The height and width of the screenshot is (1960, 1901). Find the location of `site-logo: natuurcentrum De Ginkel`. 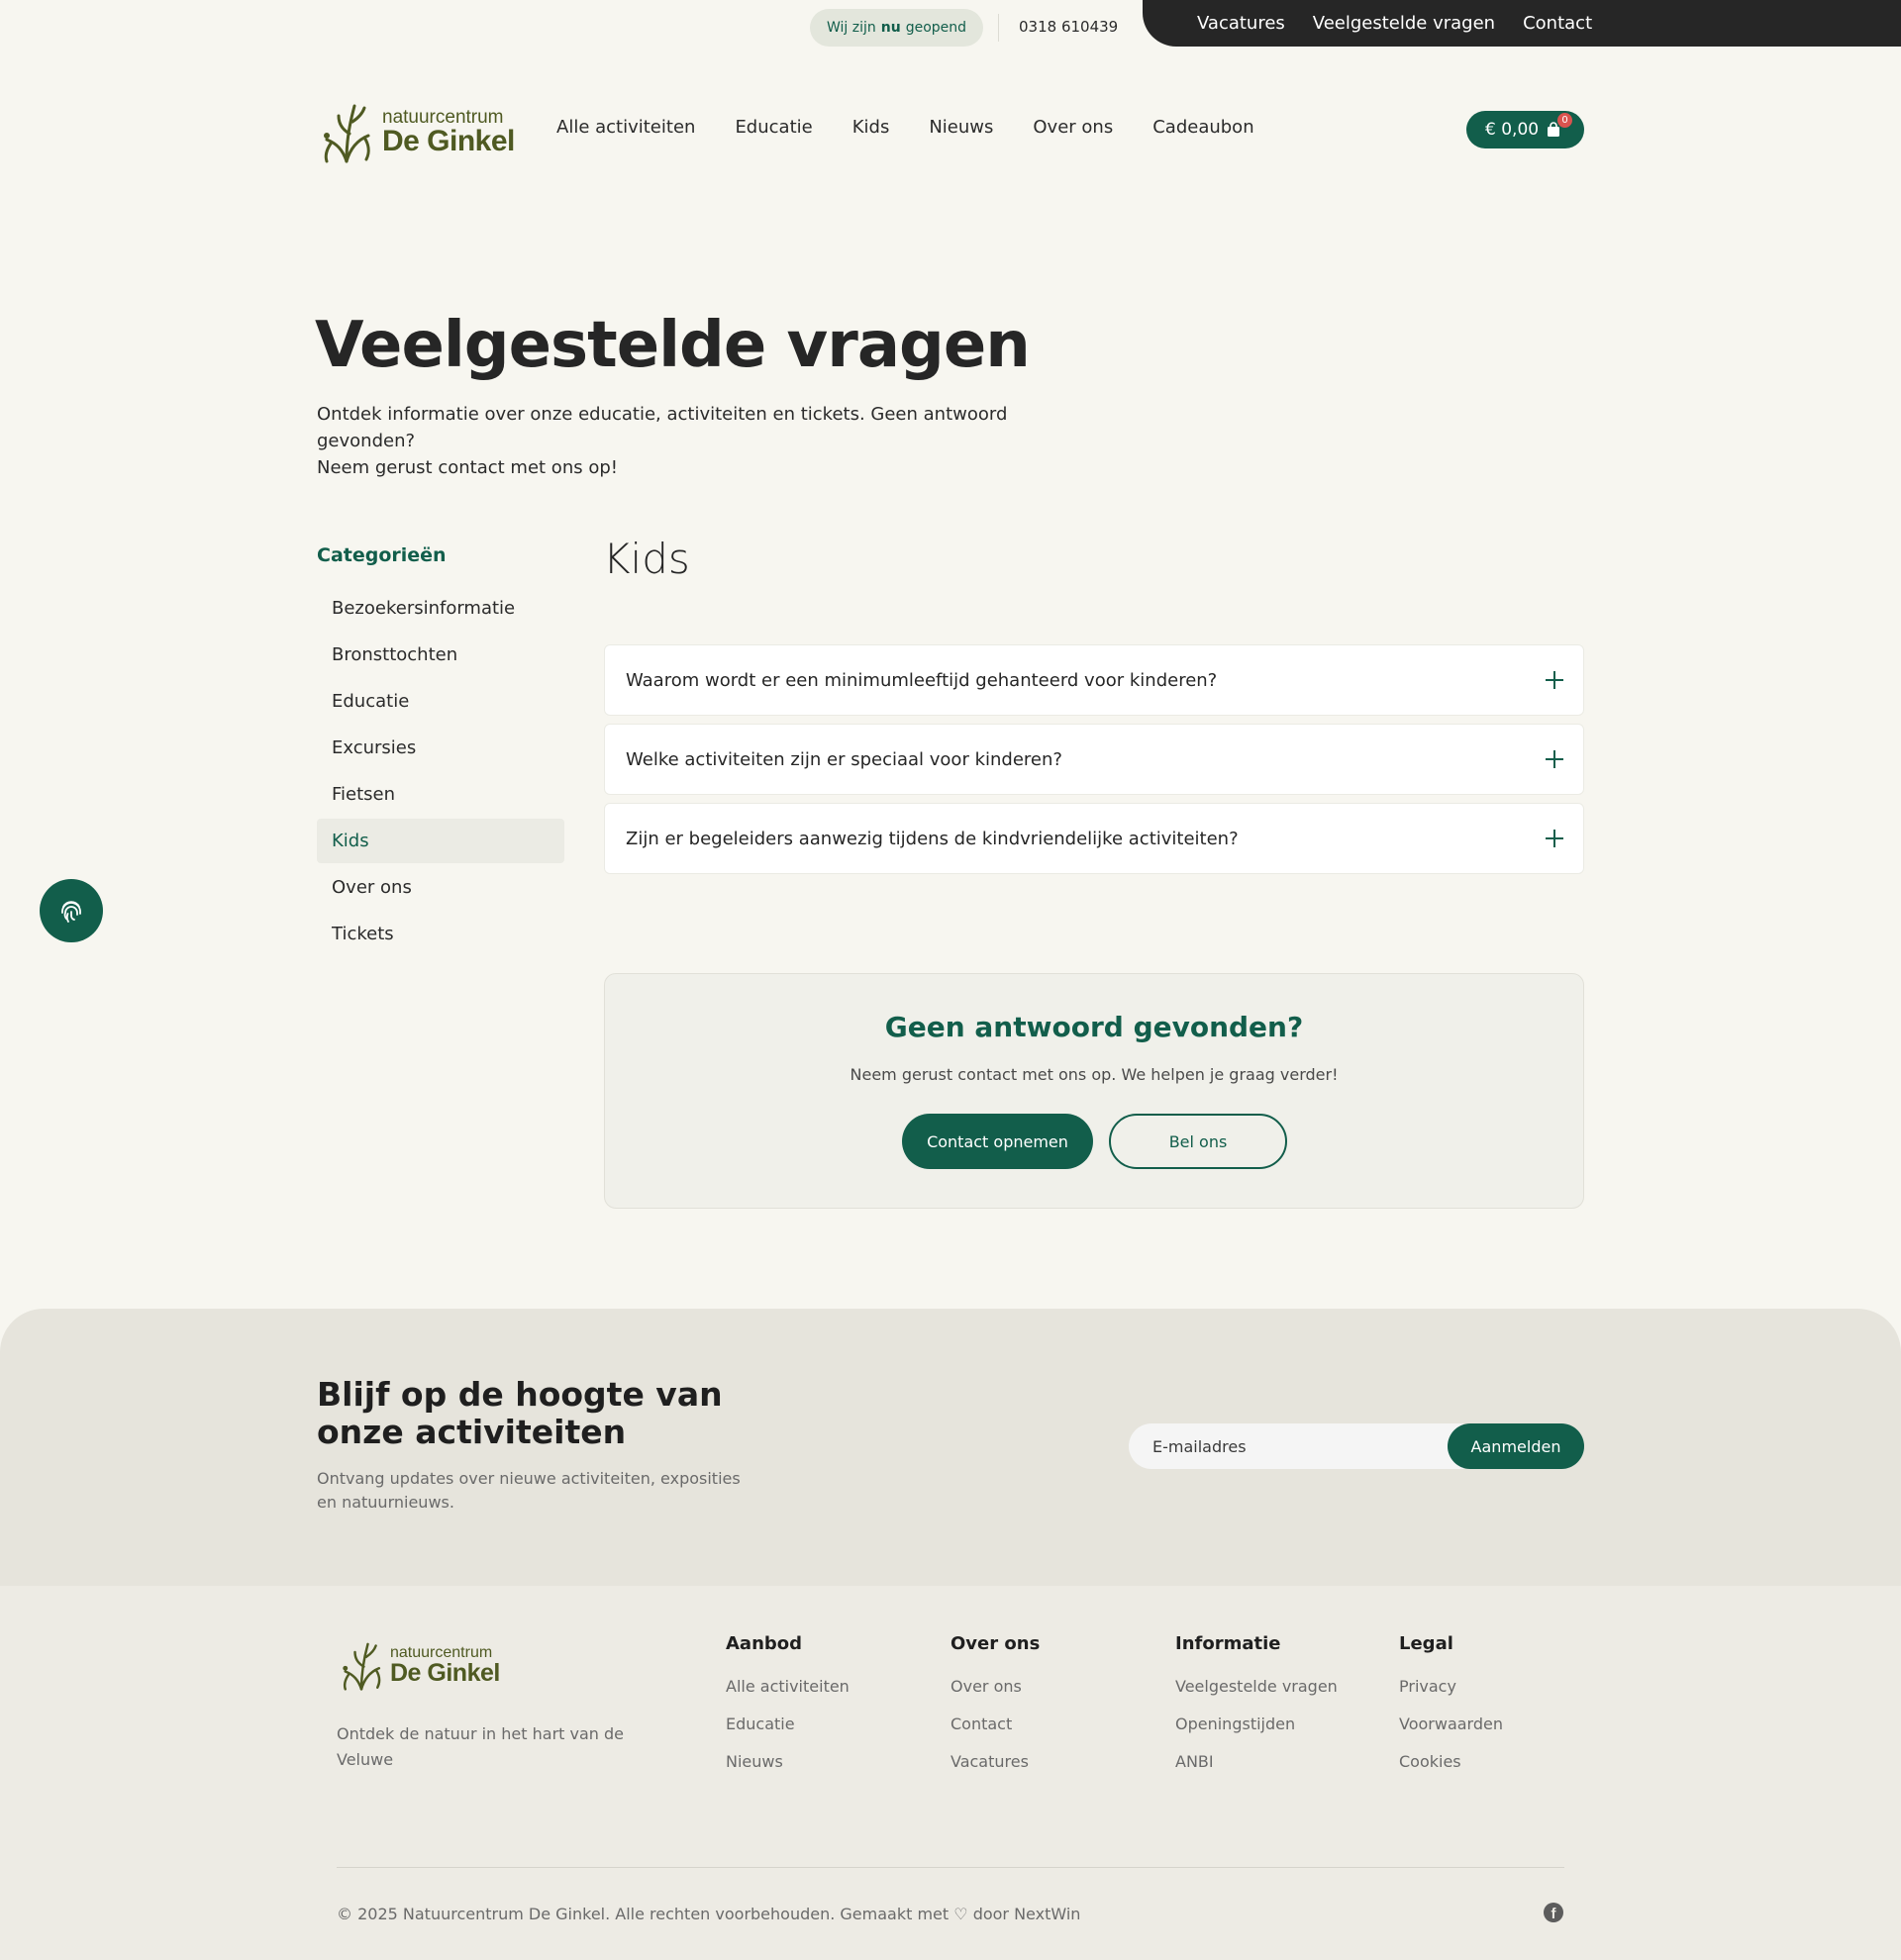

site-logo: natuurcentrum De Ginkel is located at coordinates (416, 131).